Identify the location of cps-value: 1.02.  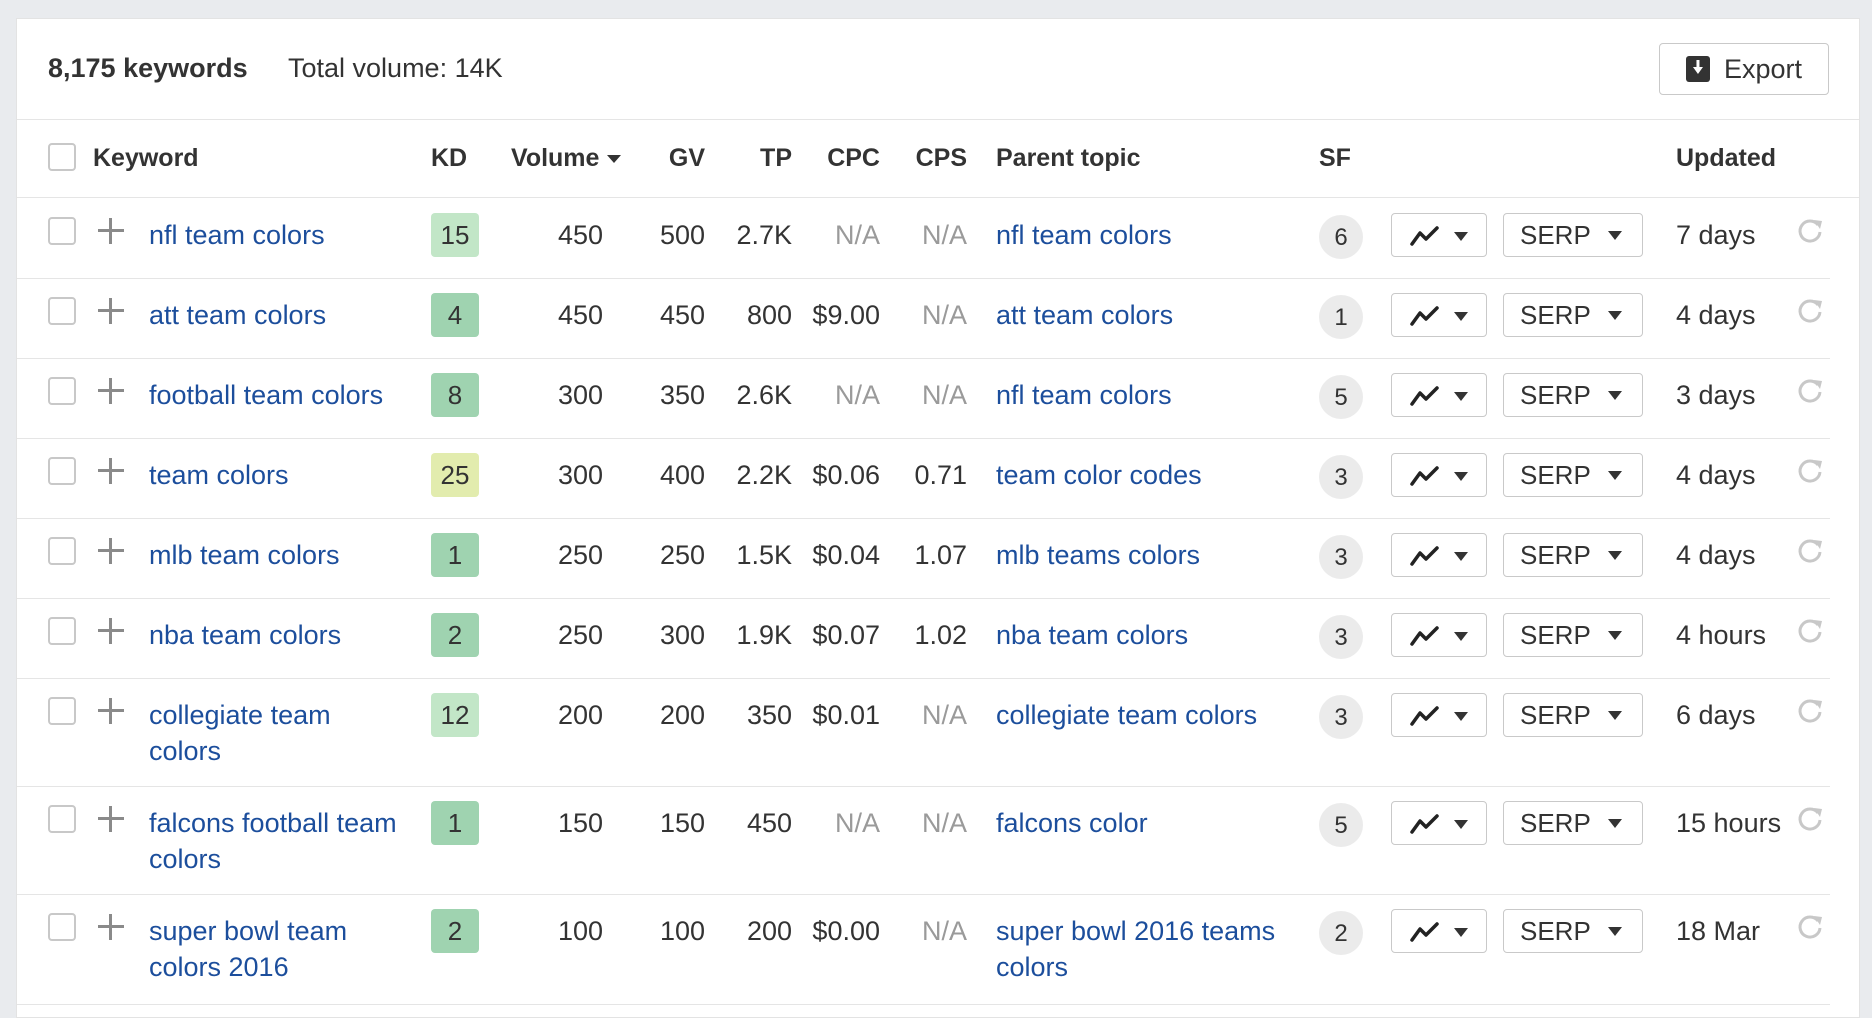
(940, 635).